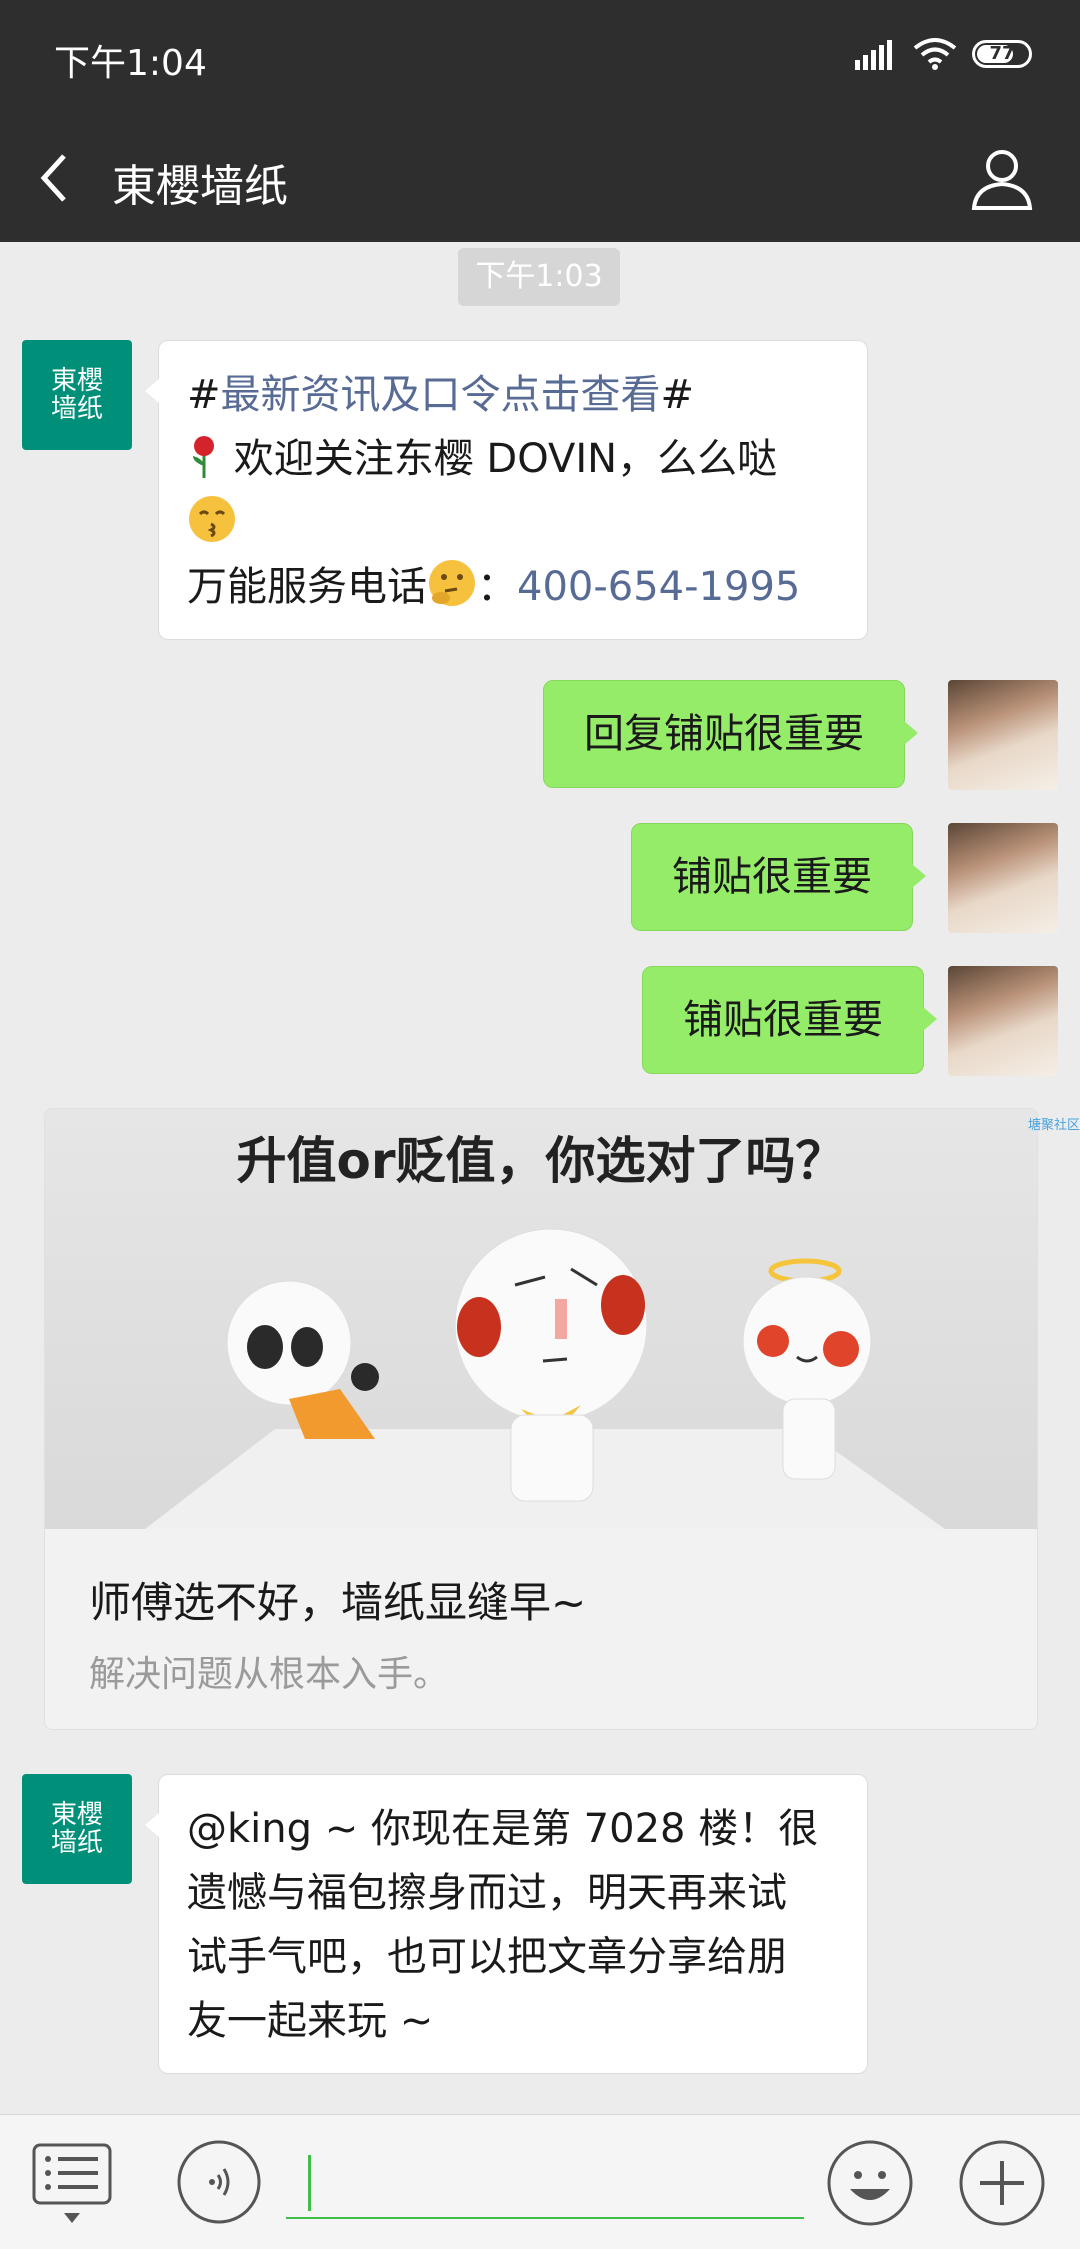 Image resolution: width=1080 pixels, height=2249 pixels. What do you see at coordinates (873, 55) in the screenshot?
I see `signal-icon` at bounding box center [873, 55].